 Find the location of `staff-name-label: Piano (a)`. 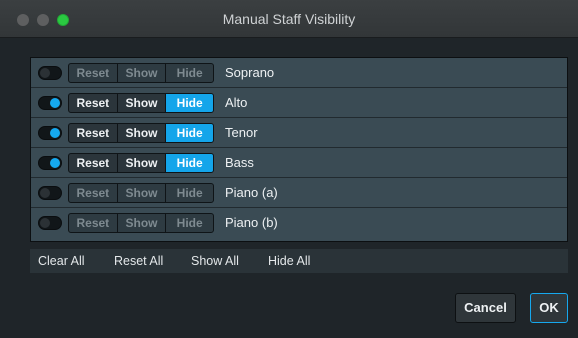

staff-name-label: Piano (a) is located at coordinates (251, 192).